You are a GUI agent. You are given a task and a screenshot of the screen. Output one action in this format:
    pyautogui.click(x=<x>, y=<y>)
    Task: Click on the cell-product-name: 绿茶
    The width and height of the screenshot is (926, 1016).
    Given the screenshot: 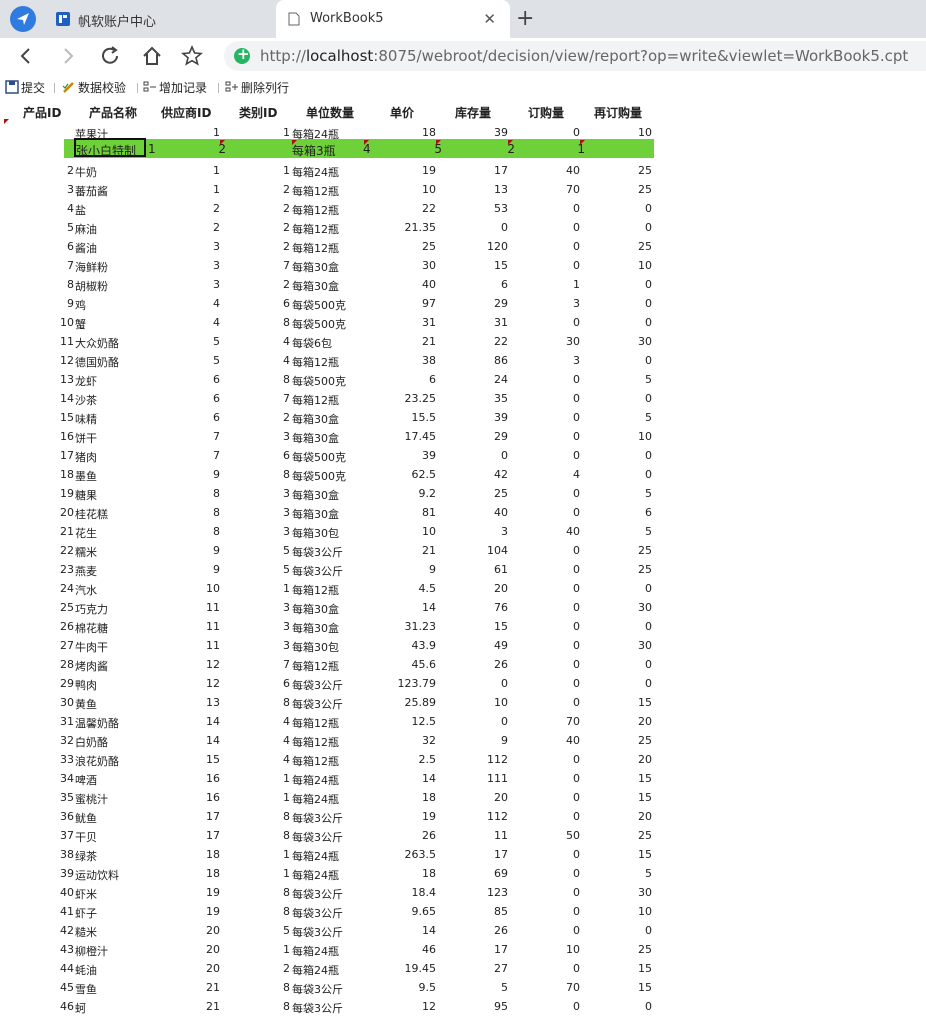 What is the action you would take?
    pyautogui.click(x=115, y=856)
    